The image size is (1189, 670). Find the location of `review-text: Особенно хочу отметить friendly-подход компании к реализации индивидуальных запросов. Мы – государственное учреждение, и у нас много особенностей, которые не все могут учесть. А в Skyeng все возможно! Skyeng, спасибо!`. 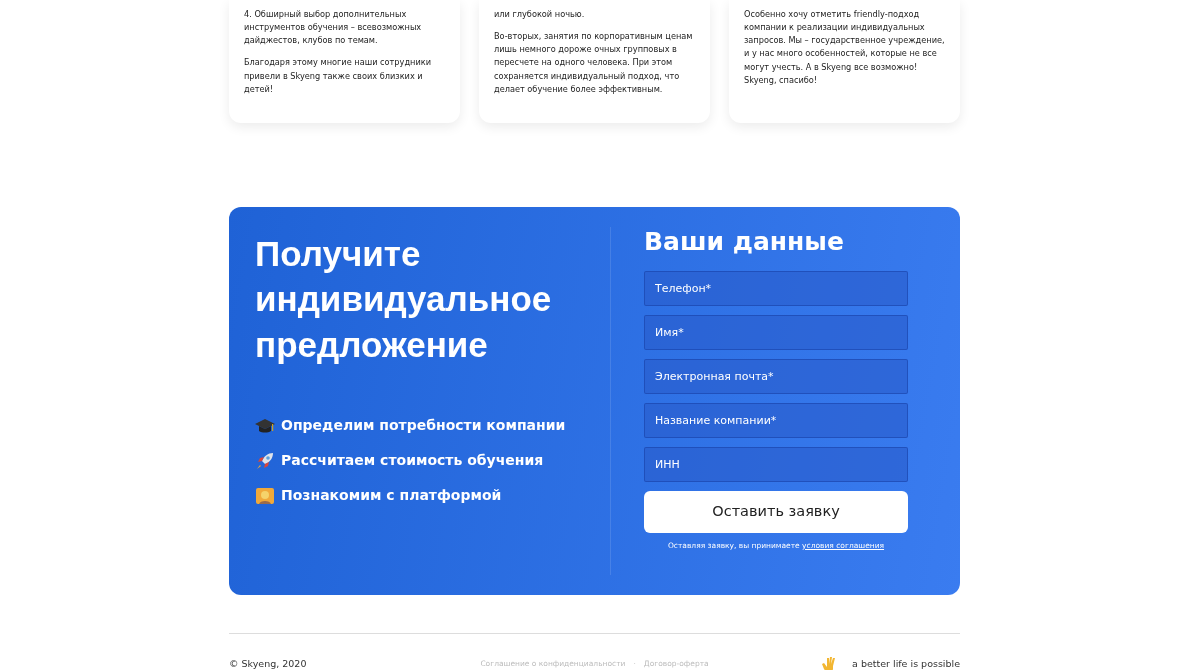

review-text: Особенно хочу отметить friendly-подход компании к реализации индивидуальных запросов. Мы – государственное учреждение, и у нас много особенностей, которые не все могут учесть. А в Skyeng все возможно! Skyeng, спасибо! is located at coordinates (844, 47).